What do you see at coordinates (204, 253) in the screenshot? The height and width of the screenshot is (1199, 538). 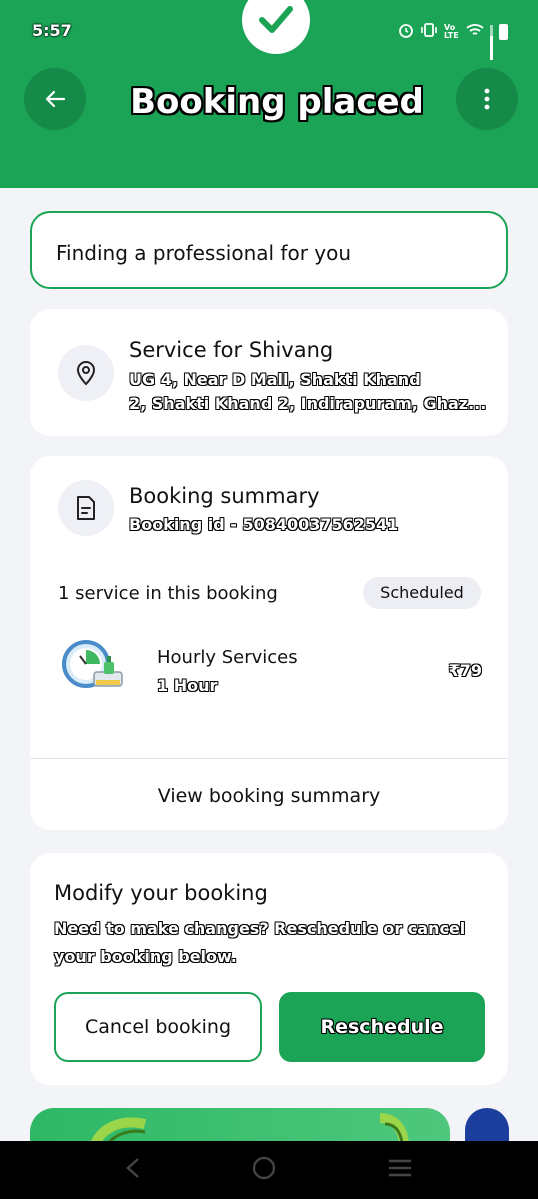 I see `finding-professional-text: Finding a professional for you` at bounding box center [204, 253].